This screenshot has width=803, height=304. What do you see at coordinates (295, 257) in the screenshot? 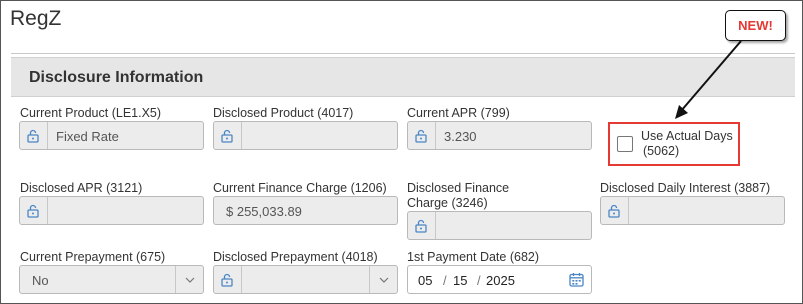
I see `disclosed-prepayment-label: Disclosed Prepayment (4018)` at bounding box center [295, 257].